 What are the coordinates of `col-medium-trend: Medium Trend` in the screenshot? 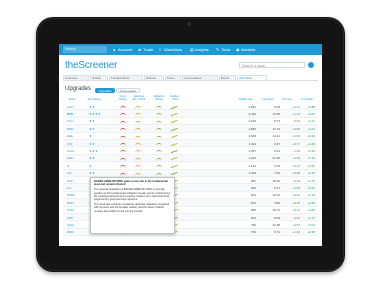 It's located at (175, 98).